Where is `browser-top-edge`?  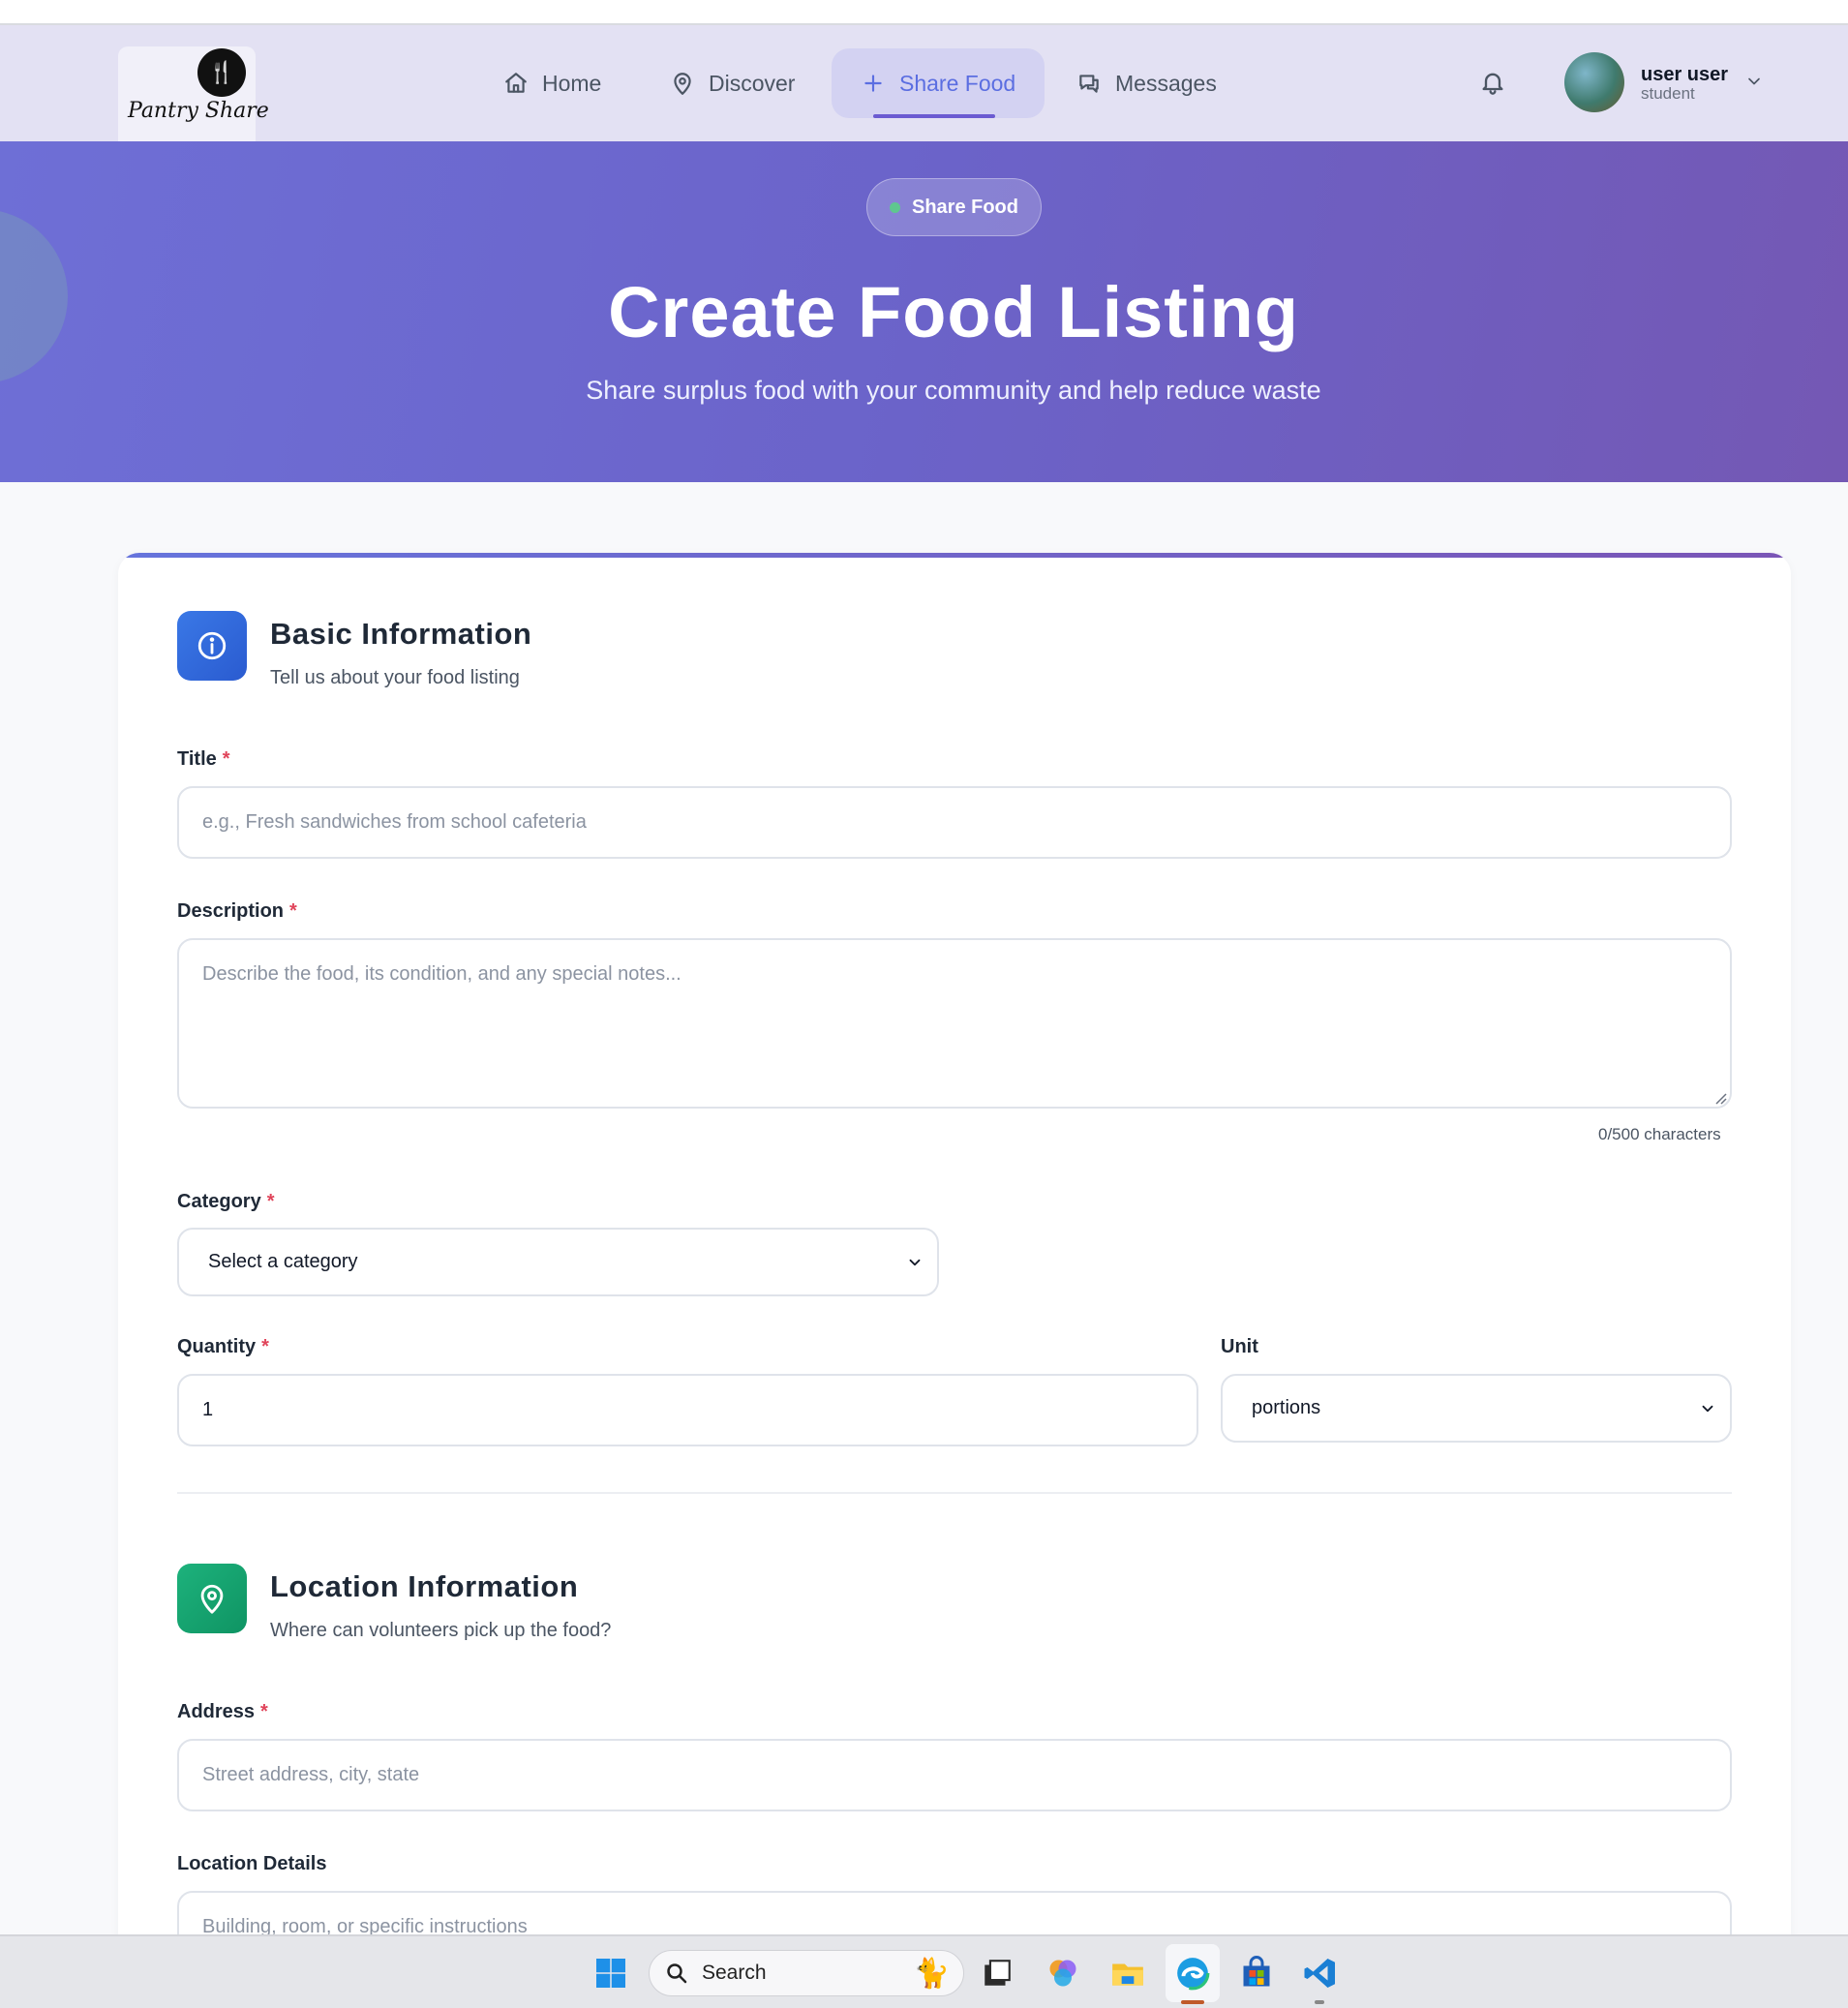 browser-top-edge is located at coordinates (924, 12).